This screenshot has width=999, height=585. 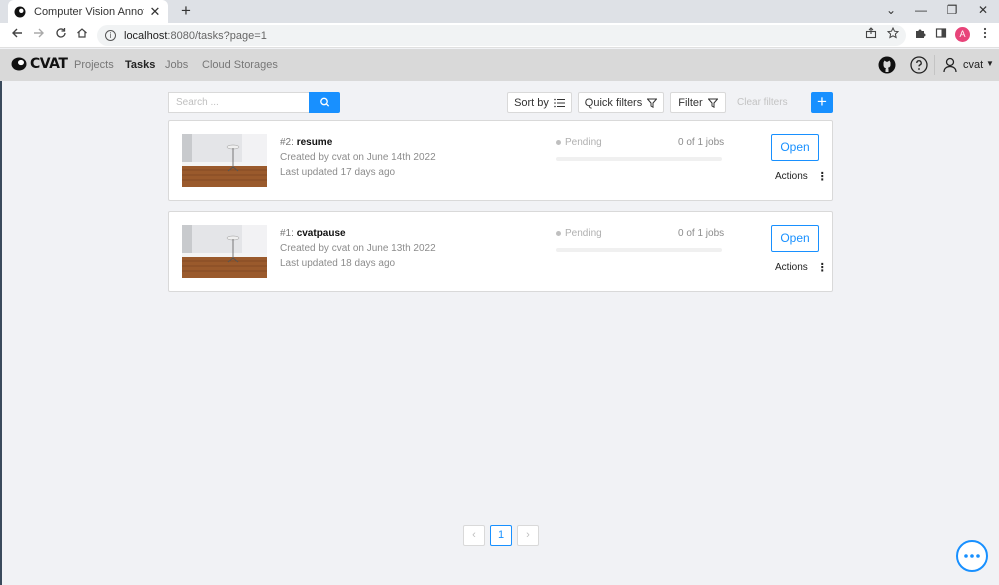 What do you see at coordinates (61, 35) in the screenshot?
I see `reload-icon` at bounding box center [61, 35].